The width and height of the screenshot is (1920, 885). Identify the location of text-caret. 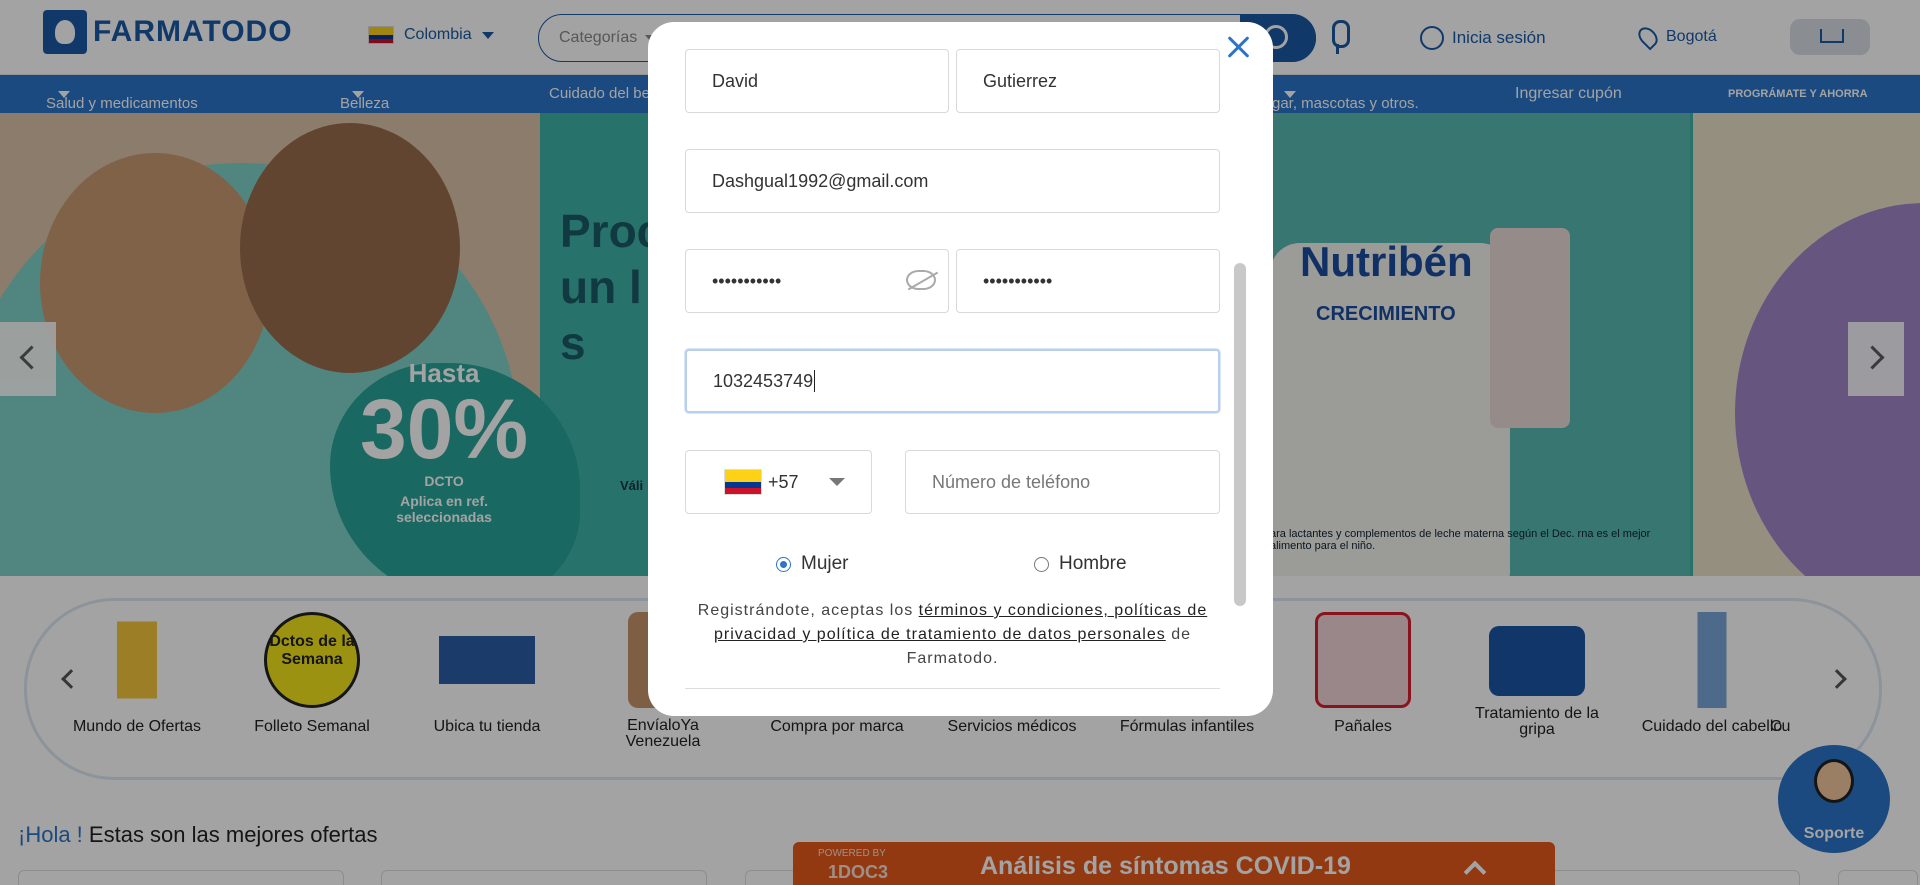
(815, 381).